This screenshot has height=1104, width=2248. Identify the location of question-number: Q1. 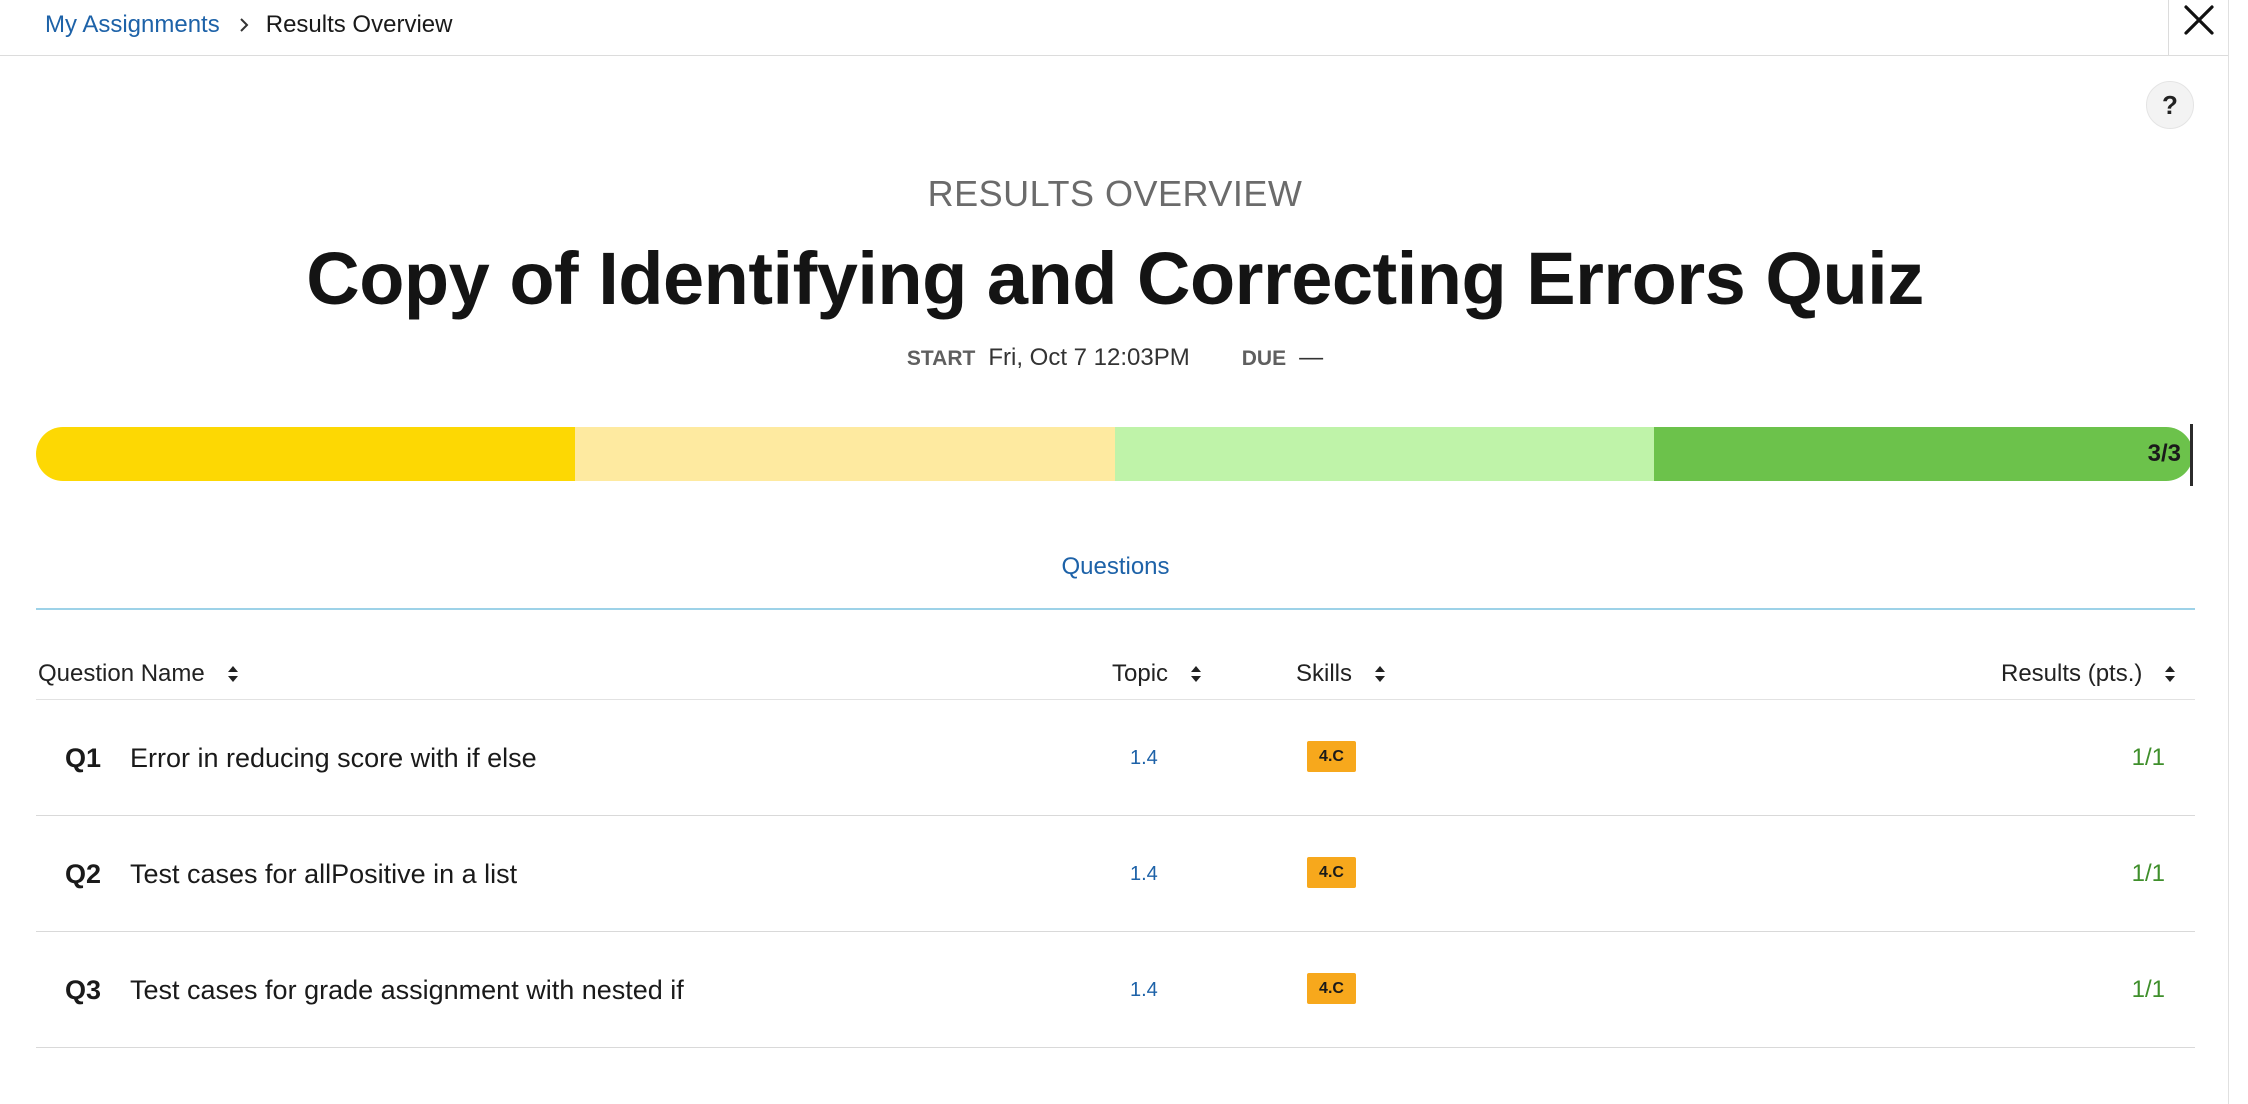
(83, 757).